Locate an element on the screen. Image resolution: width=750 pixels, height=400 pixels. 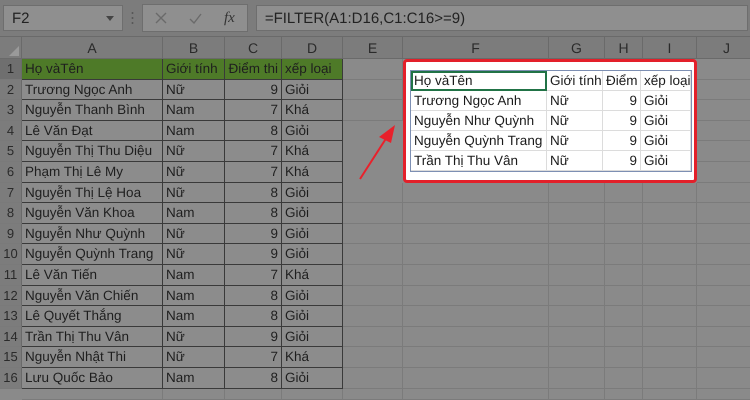
row-header: 6 is located at coordinates (11, 172).